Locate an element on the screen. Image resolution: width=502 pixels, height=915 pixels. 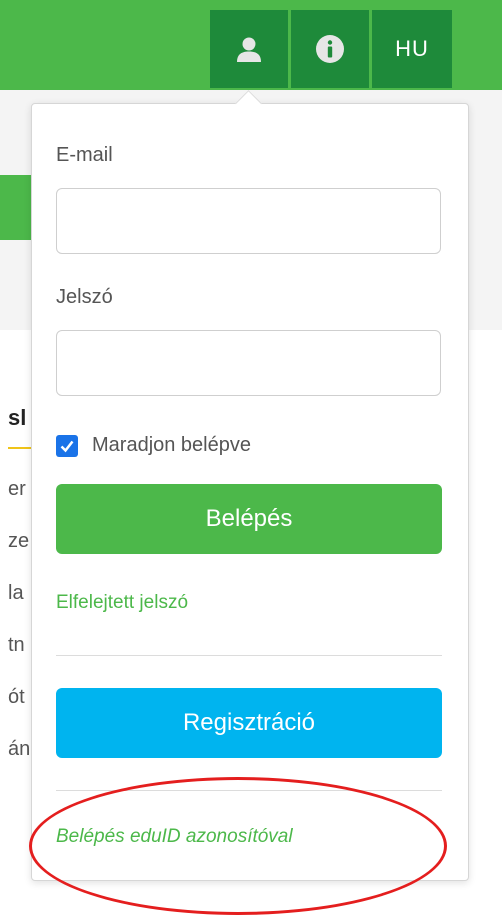
eduid-login-link: Belépés eduID azonosítóval is located at coordinates (174, 837).